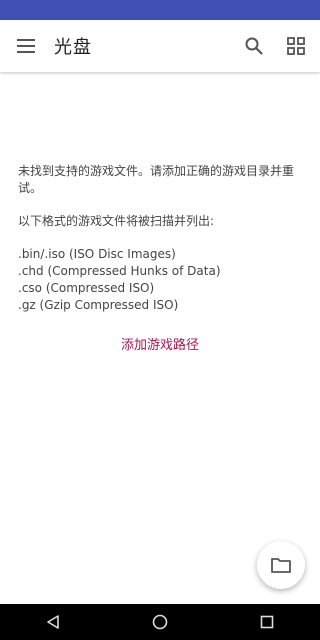 The height and width of the screenshot is (640, 320). I want to click on nav-back-button, so click(53, 622).